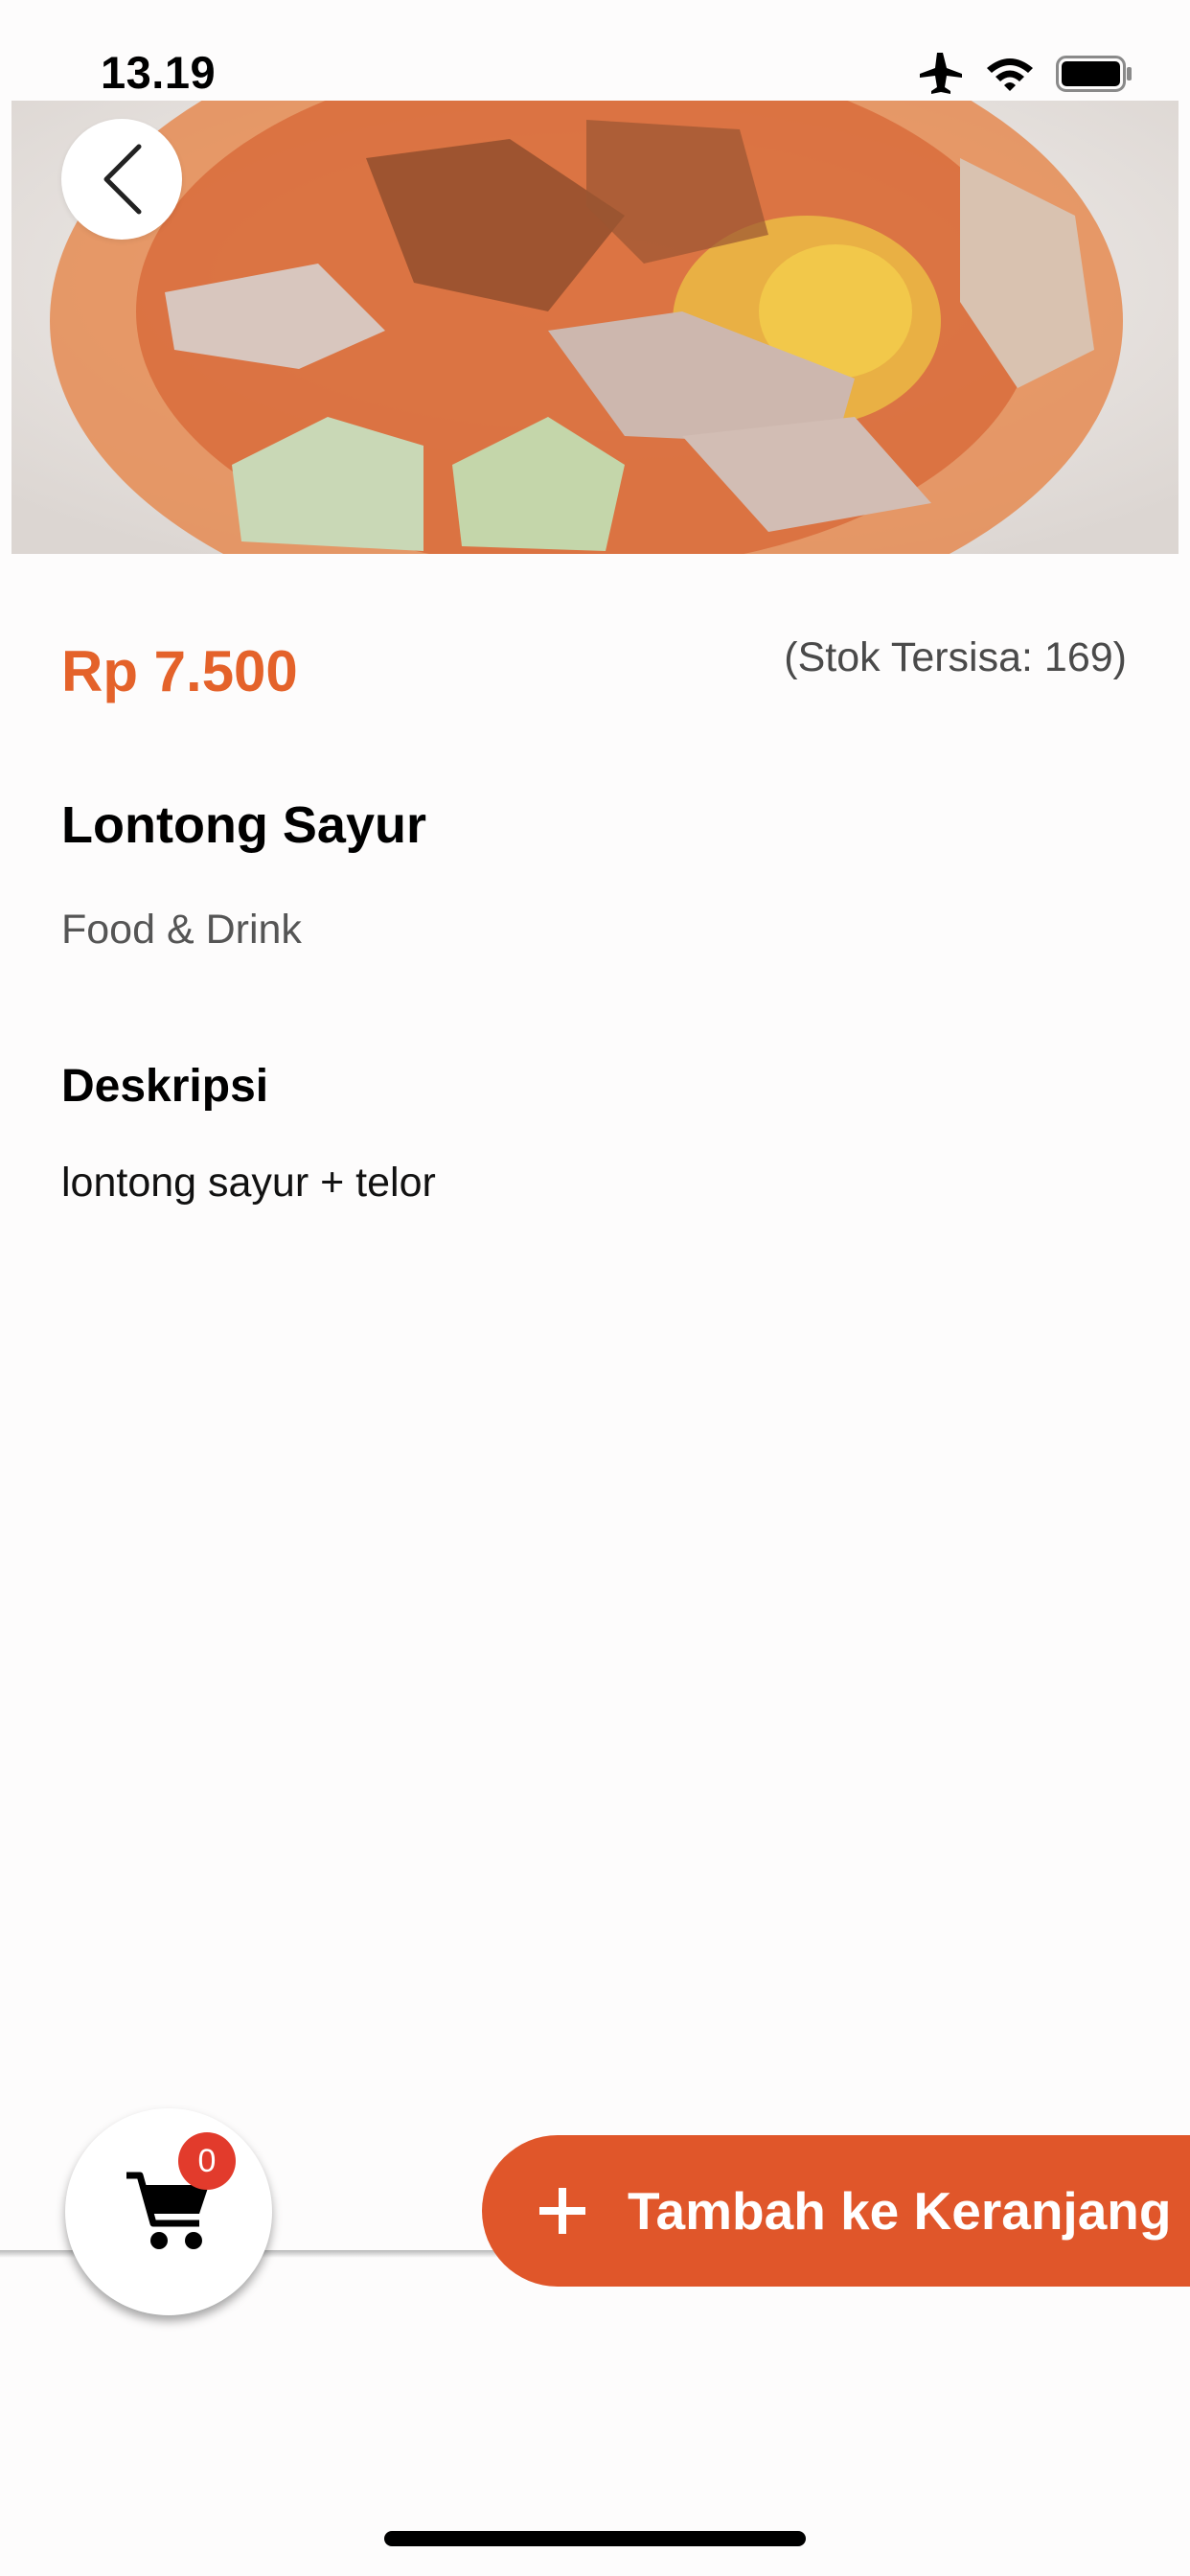 The image size is (1190, 2576). I want to click on status-bar: 13.19, so click(595, 50).